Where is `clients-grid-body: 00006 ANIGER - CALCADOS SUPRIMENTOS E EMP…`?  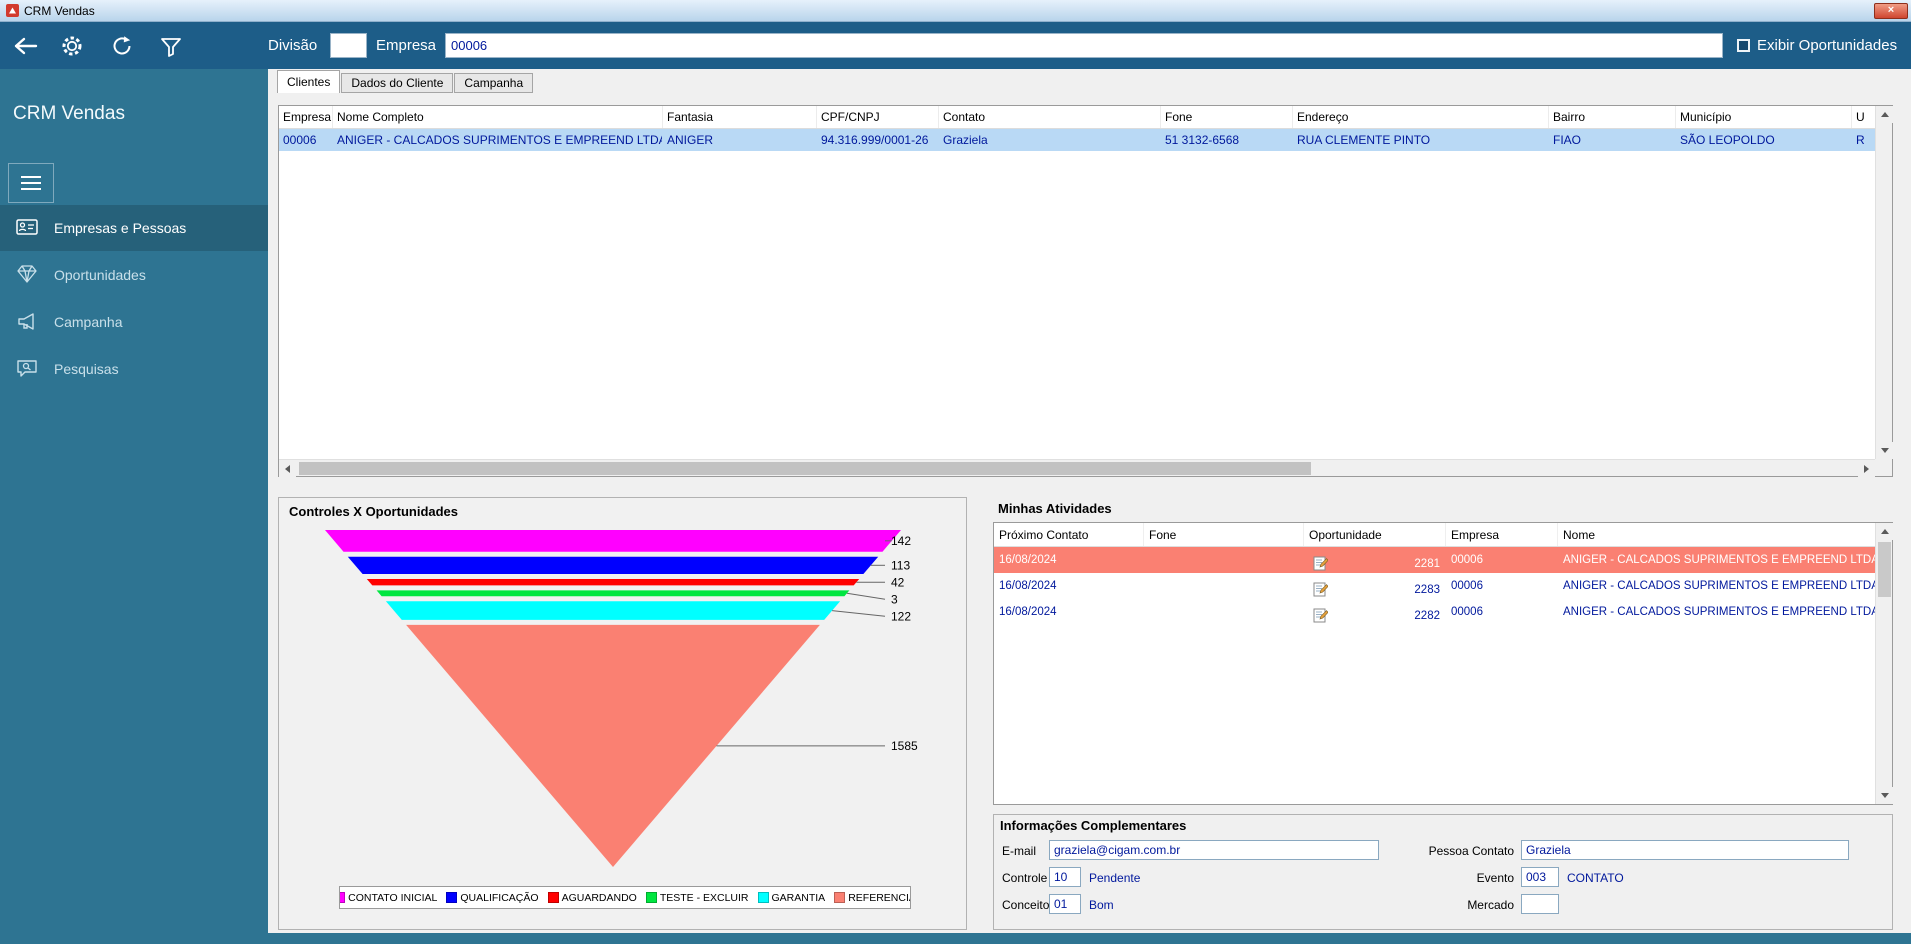
clients-grid-body: 00006 ANIGER - CALCADOS SUPRIMENTOS E EMP… is located at coordinates (1085, 140).